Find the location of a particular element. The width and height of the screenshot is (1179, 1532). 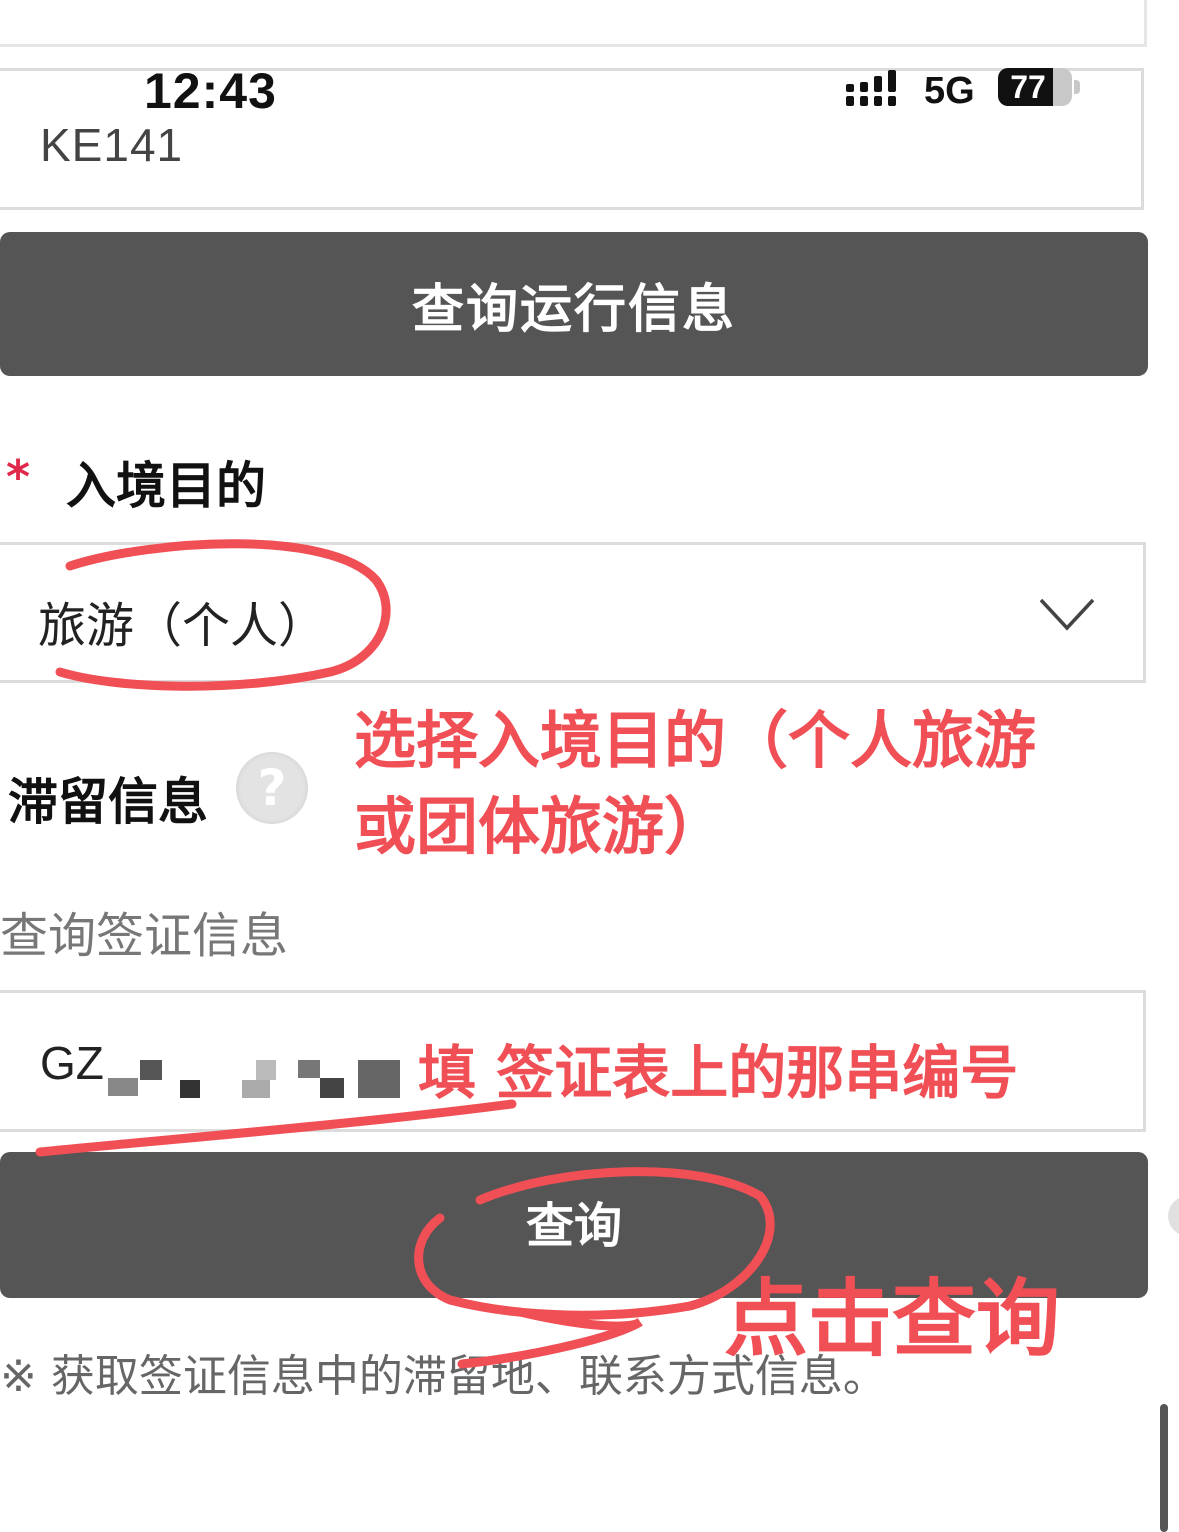

required-mark: * is located at coordinates (18, 477).